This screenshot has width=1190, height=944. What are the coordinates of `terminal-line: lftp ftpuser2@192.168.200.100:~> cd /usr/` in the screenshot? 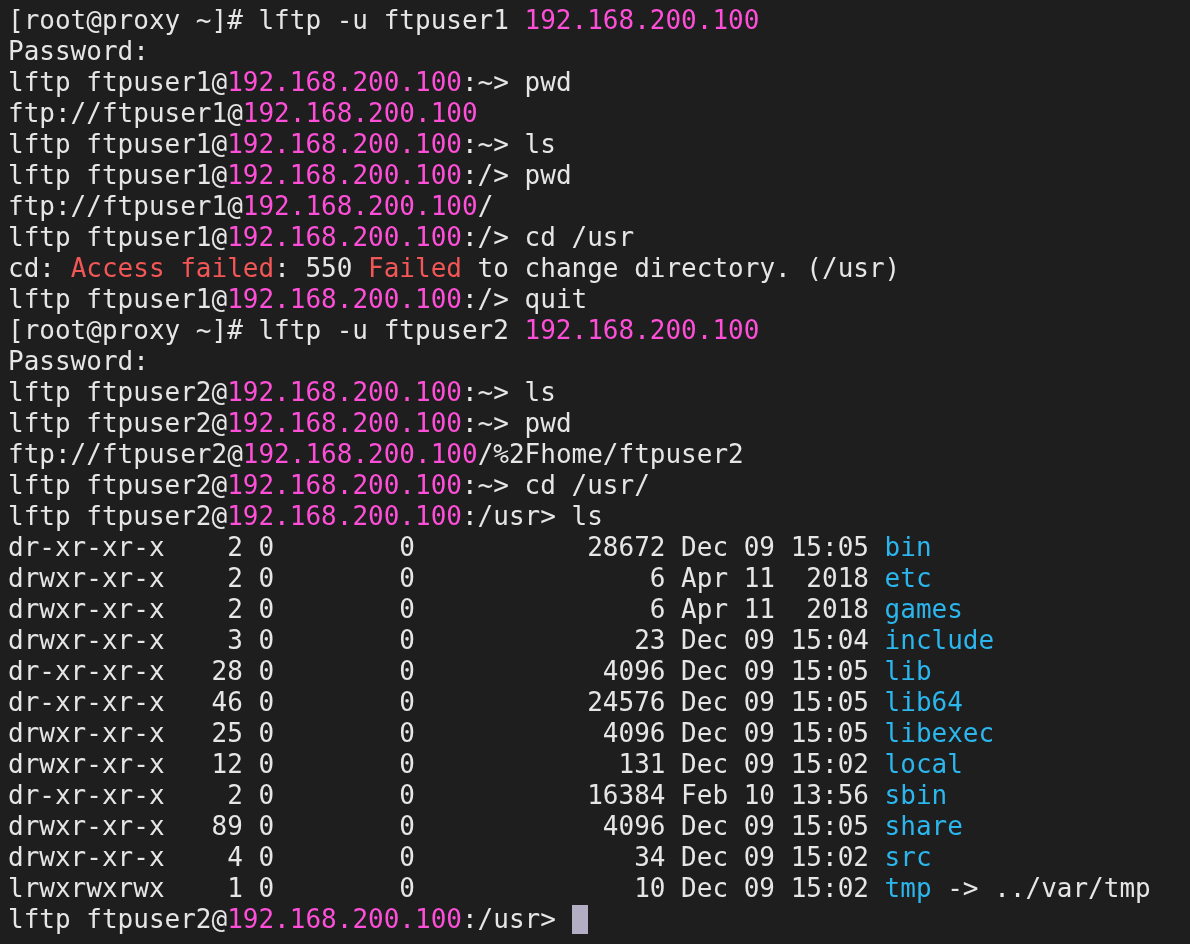 It's located at (329, 485).